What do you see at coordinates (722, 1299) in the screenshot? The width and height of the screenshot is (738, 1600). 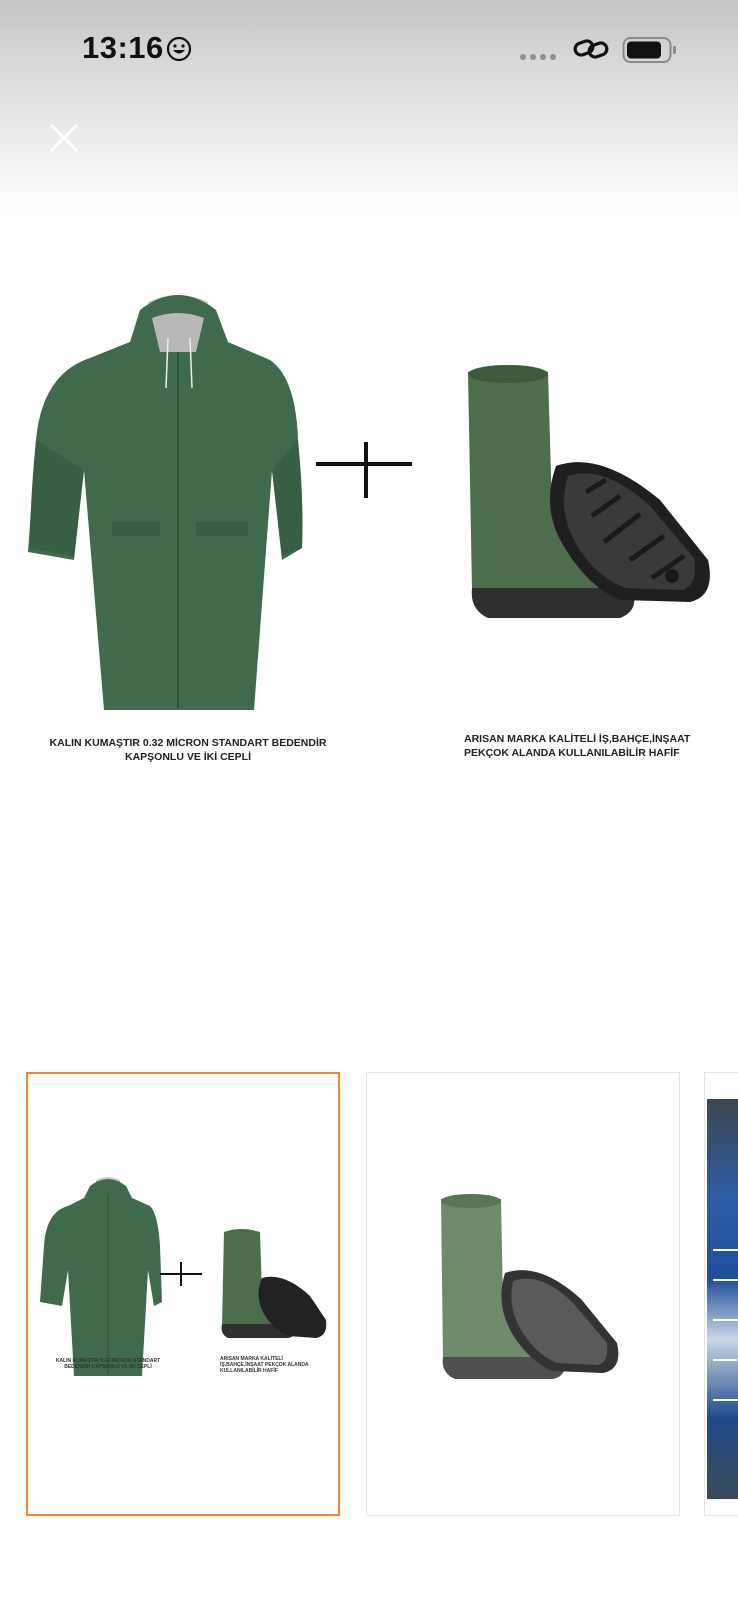 I see `thumbnail-3-image` at bounding box center [722, 1299].